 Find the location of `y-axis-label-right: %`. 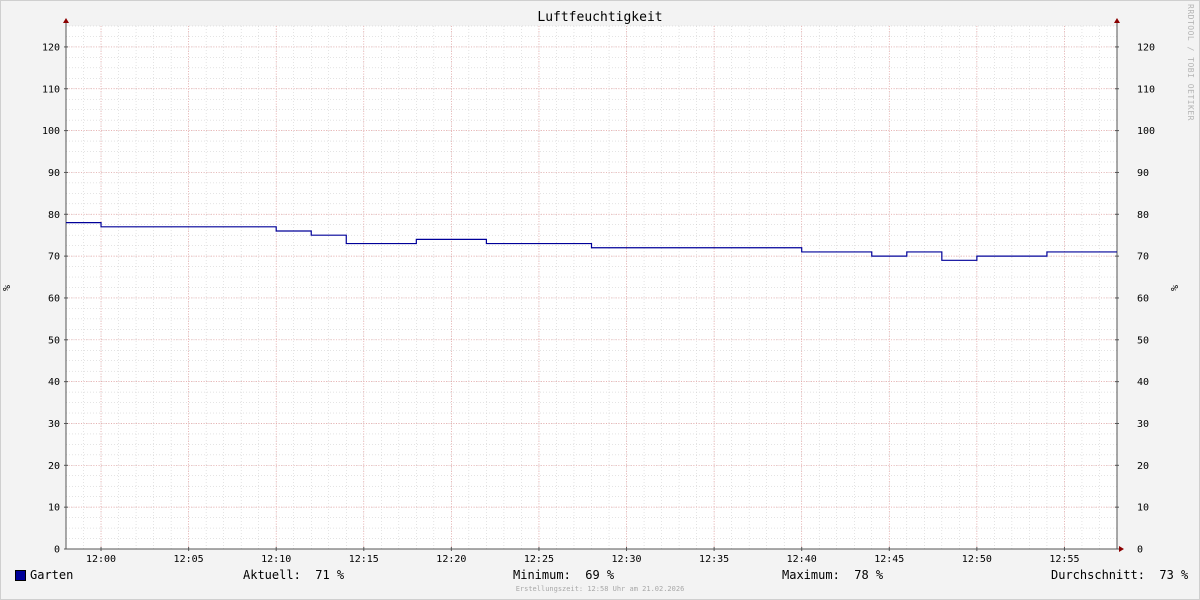

y-axis-label-right: % is located at coordinates (1175, 288).